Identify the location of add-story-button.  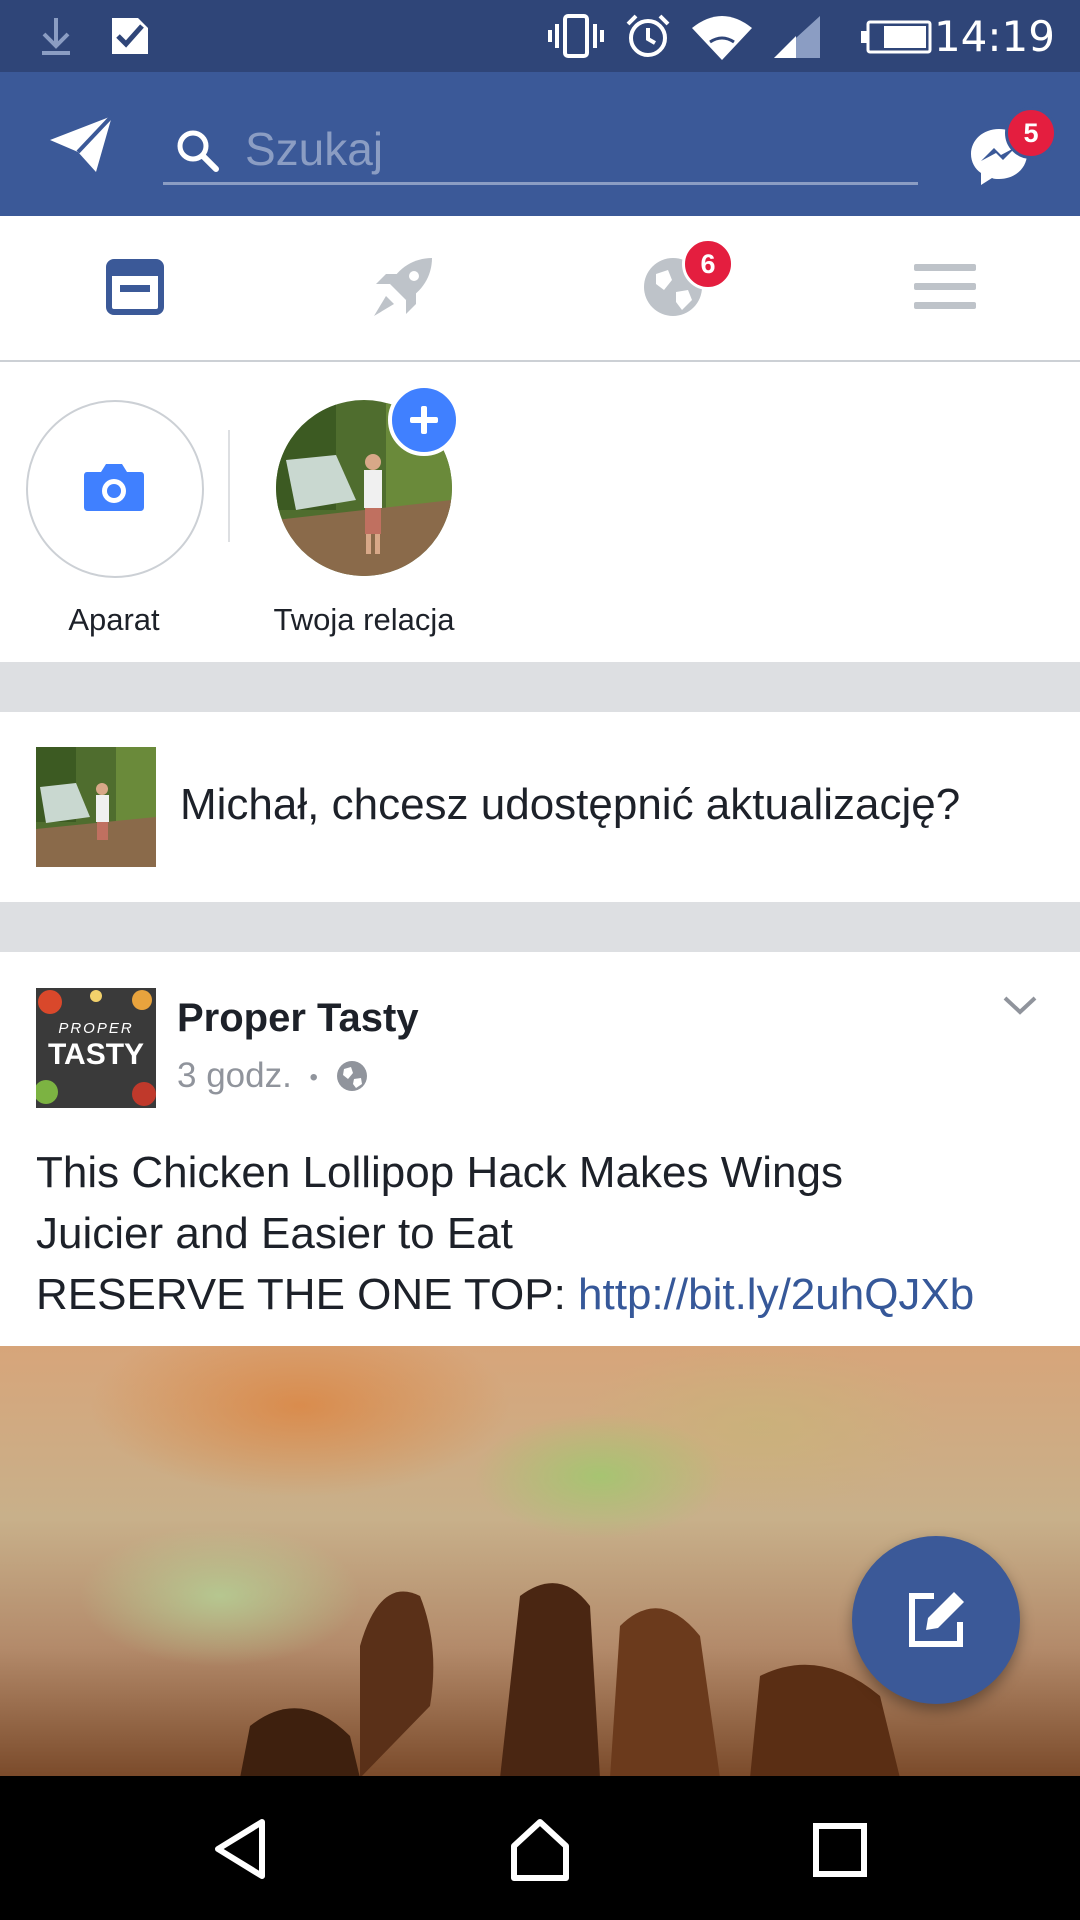
(424, 420).